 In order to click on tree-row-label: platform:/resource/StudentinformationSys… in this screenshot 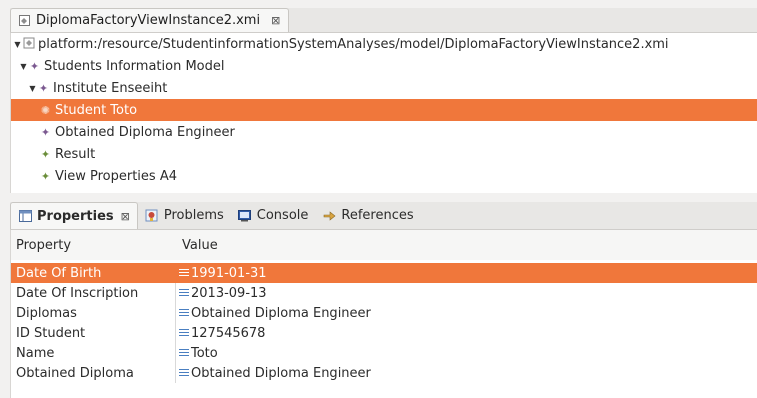, I will do `click(353, 44)`.